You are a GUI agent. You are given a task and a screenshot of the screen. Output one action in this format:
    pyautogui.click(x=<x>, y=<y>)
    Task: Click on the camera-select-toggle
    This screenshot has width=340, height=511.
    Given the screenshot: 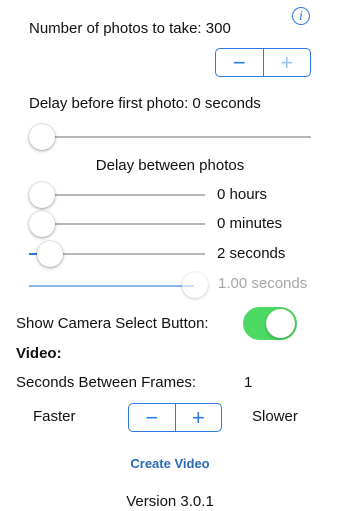 What is the action you would take?
    pyautogui.click(x=270, y=323)
    